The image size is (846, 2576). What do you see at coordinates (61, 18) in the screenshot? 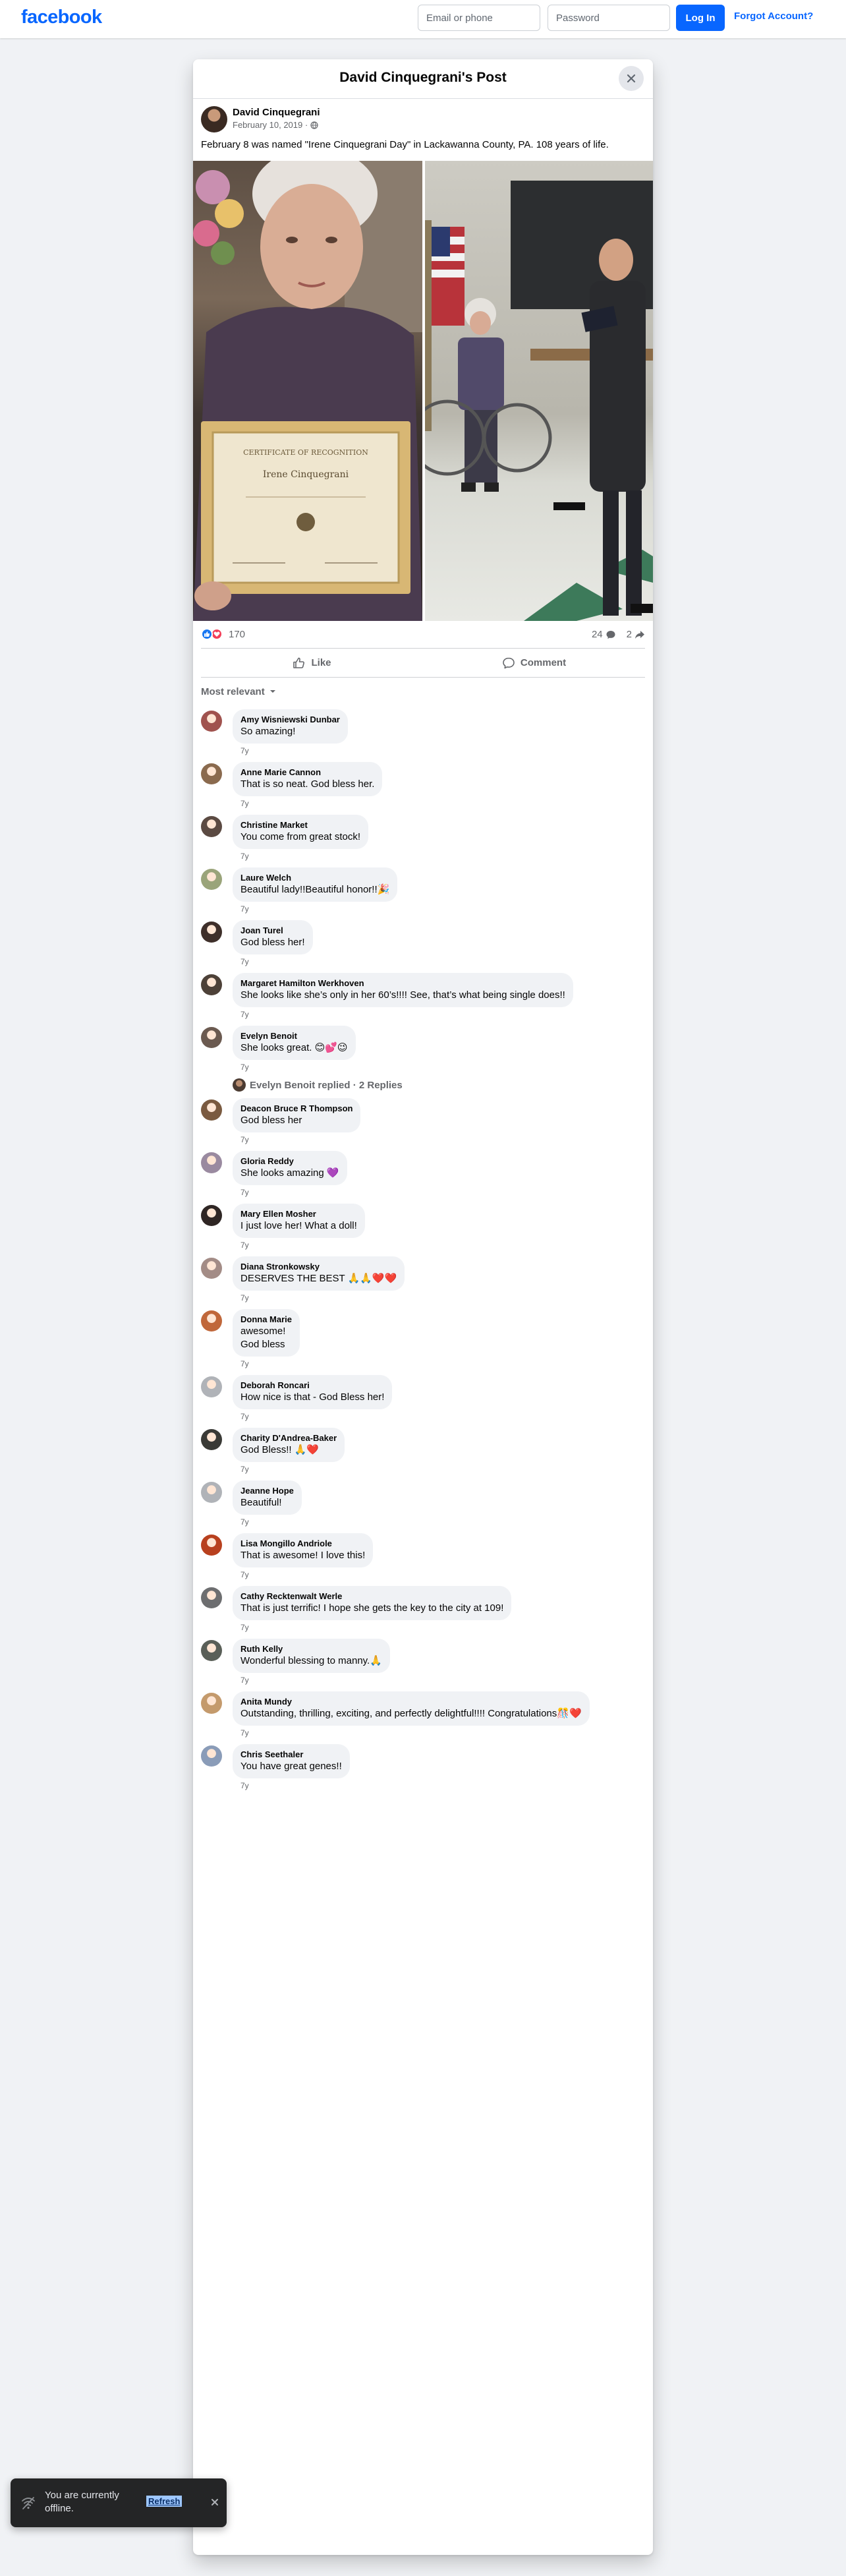
I see `facebook-logo: facebook` at bounding box center [61, 18].